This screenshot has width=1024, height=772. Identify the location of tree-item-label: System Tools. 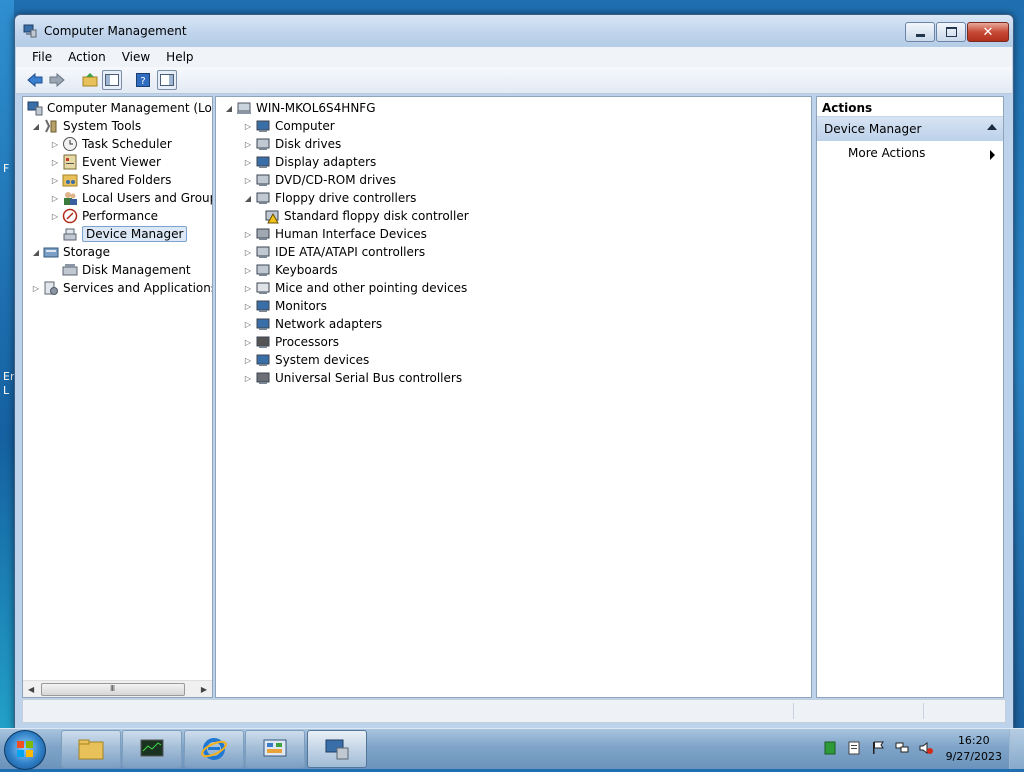
(102, 126).